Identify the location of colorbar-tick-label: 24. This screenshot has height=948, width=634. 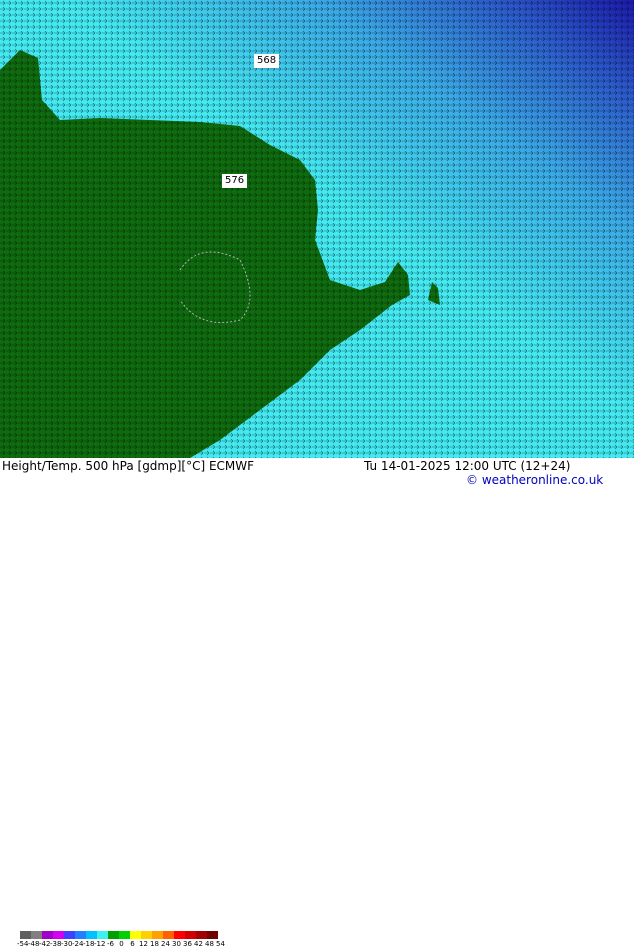
(165, 944).